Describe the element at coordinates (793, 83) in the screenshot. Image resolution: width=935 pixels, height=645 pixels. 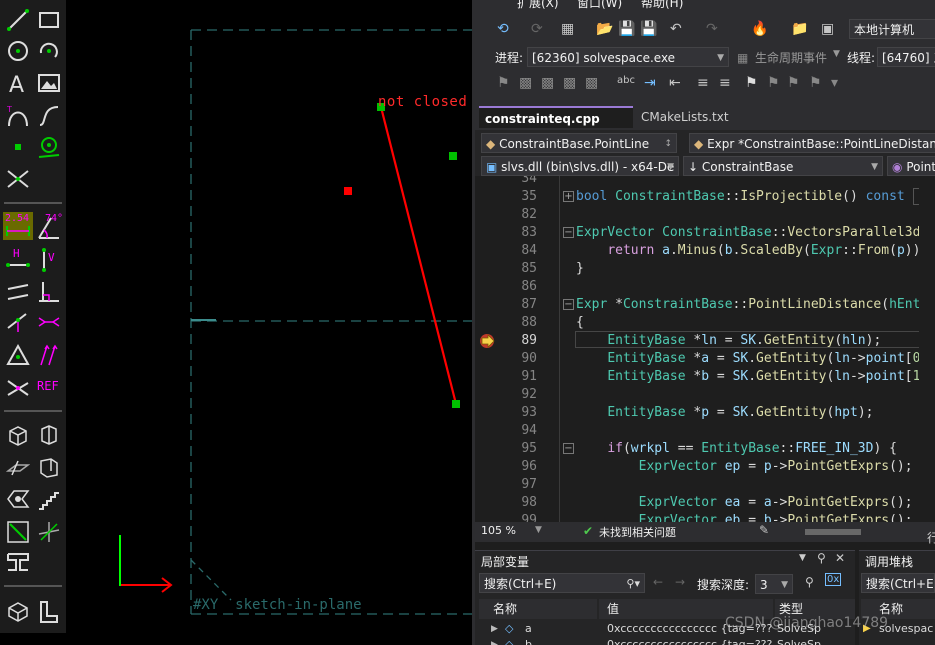
I see `next-bookmark-icon: ⚑` at that location.